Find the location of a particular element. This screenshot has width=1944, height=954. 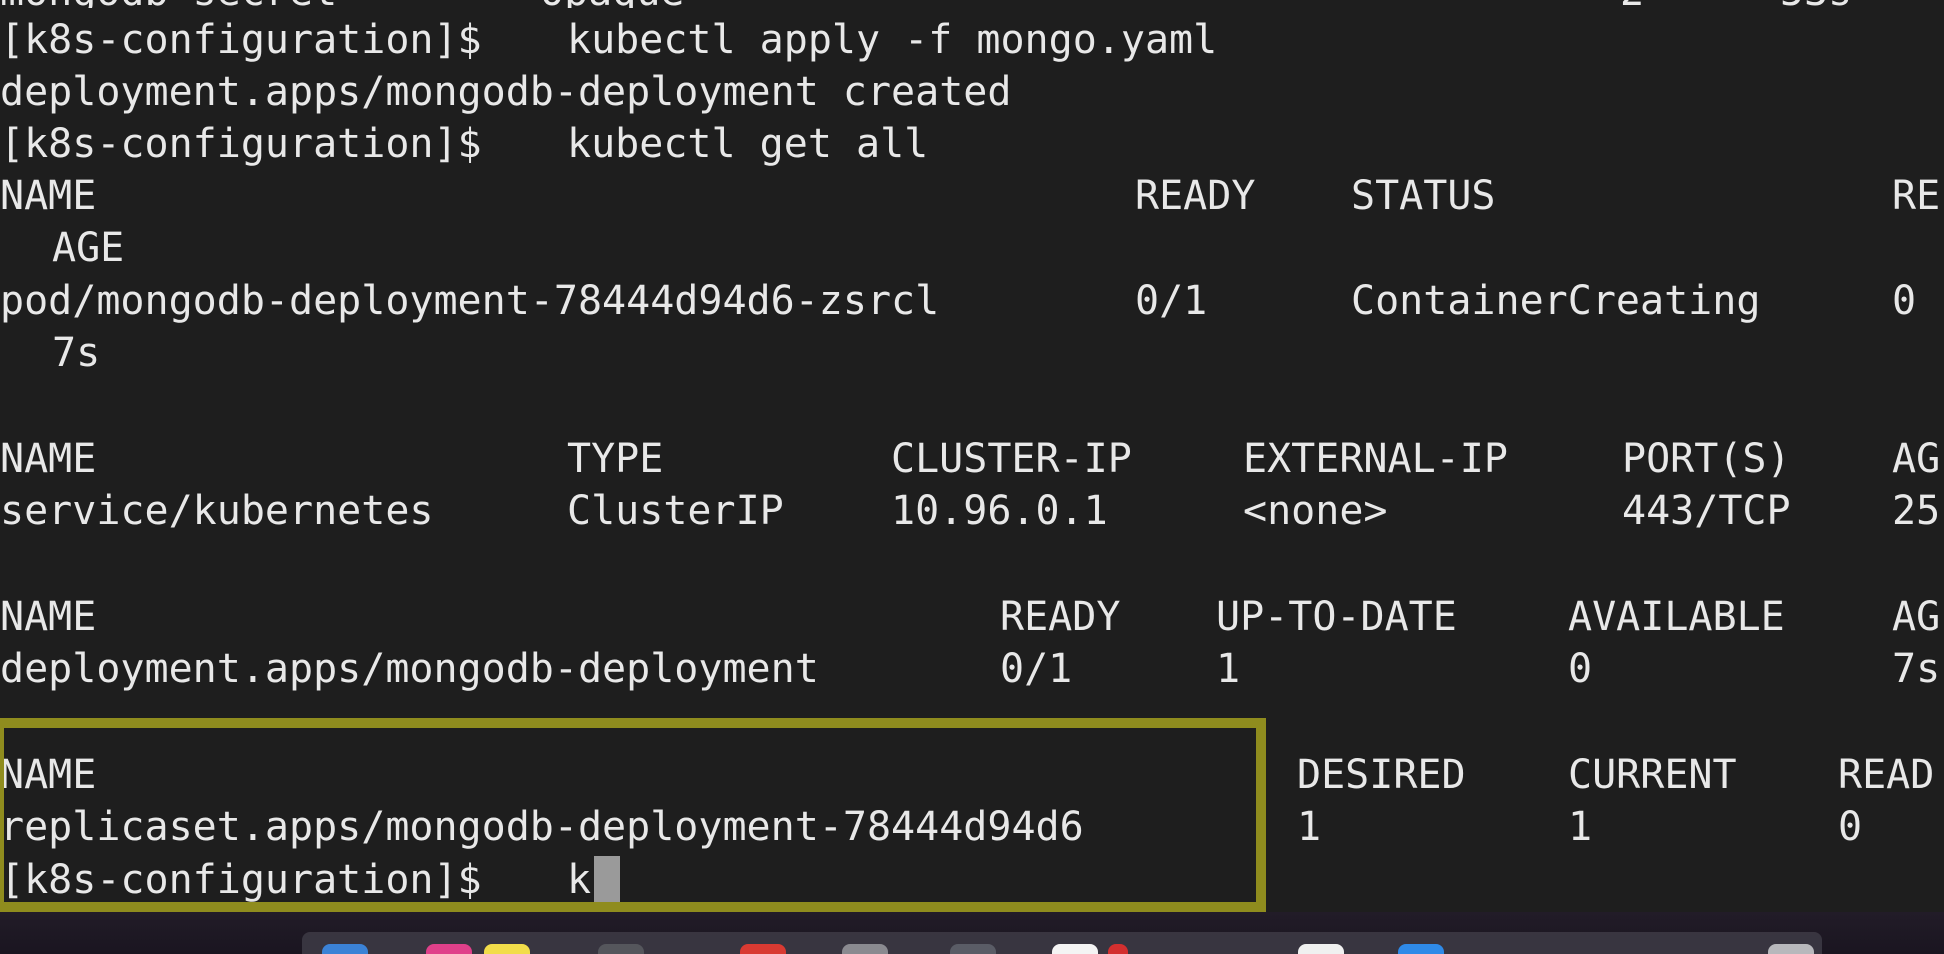

column-header-desired: DESIRED is located at coordinates (1381, 775).